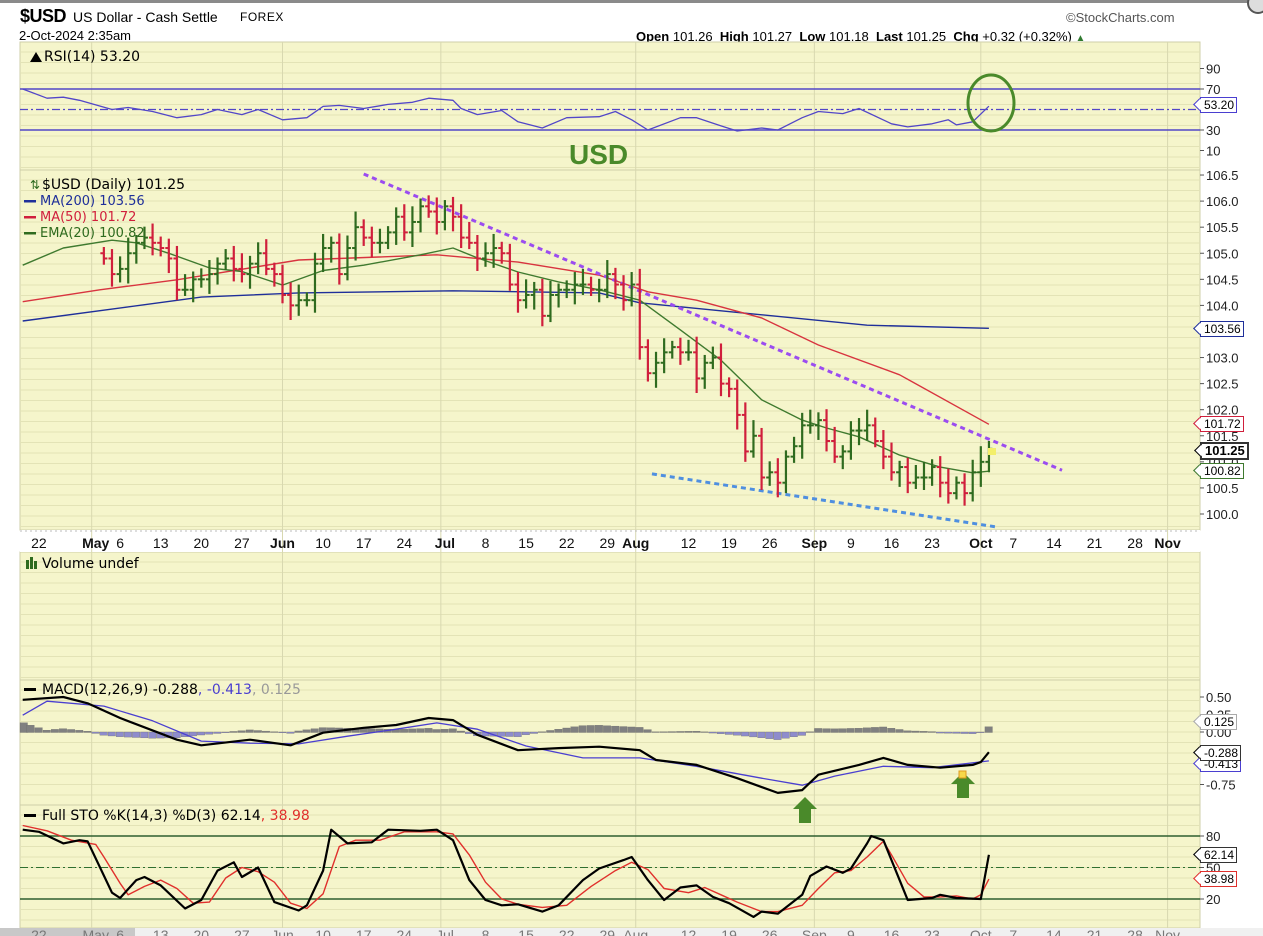 The image size is (1263, 936). Describe the element at coordinates (1095, 931) in the screenshot. I see `bottom-date-label: 21` at that location.